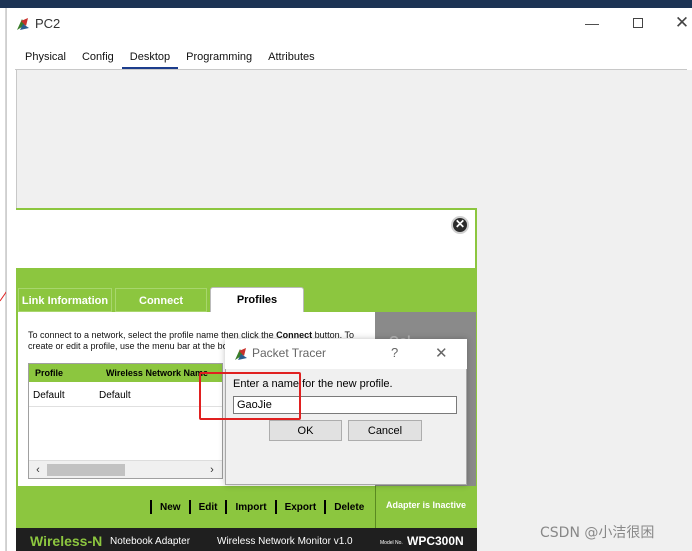 The width and height of the screenshot is (692, 551). What do you see at coordinates (49, 395) in the screenshot?
I see `cell-profile: Default` at bounding box center [49, 395].